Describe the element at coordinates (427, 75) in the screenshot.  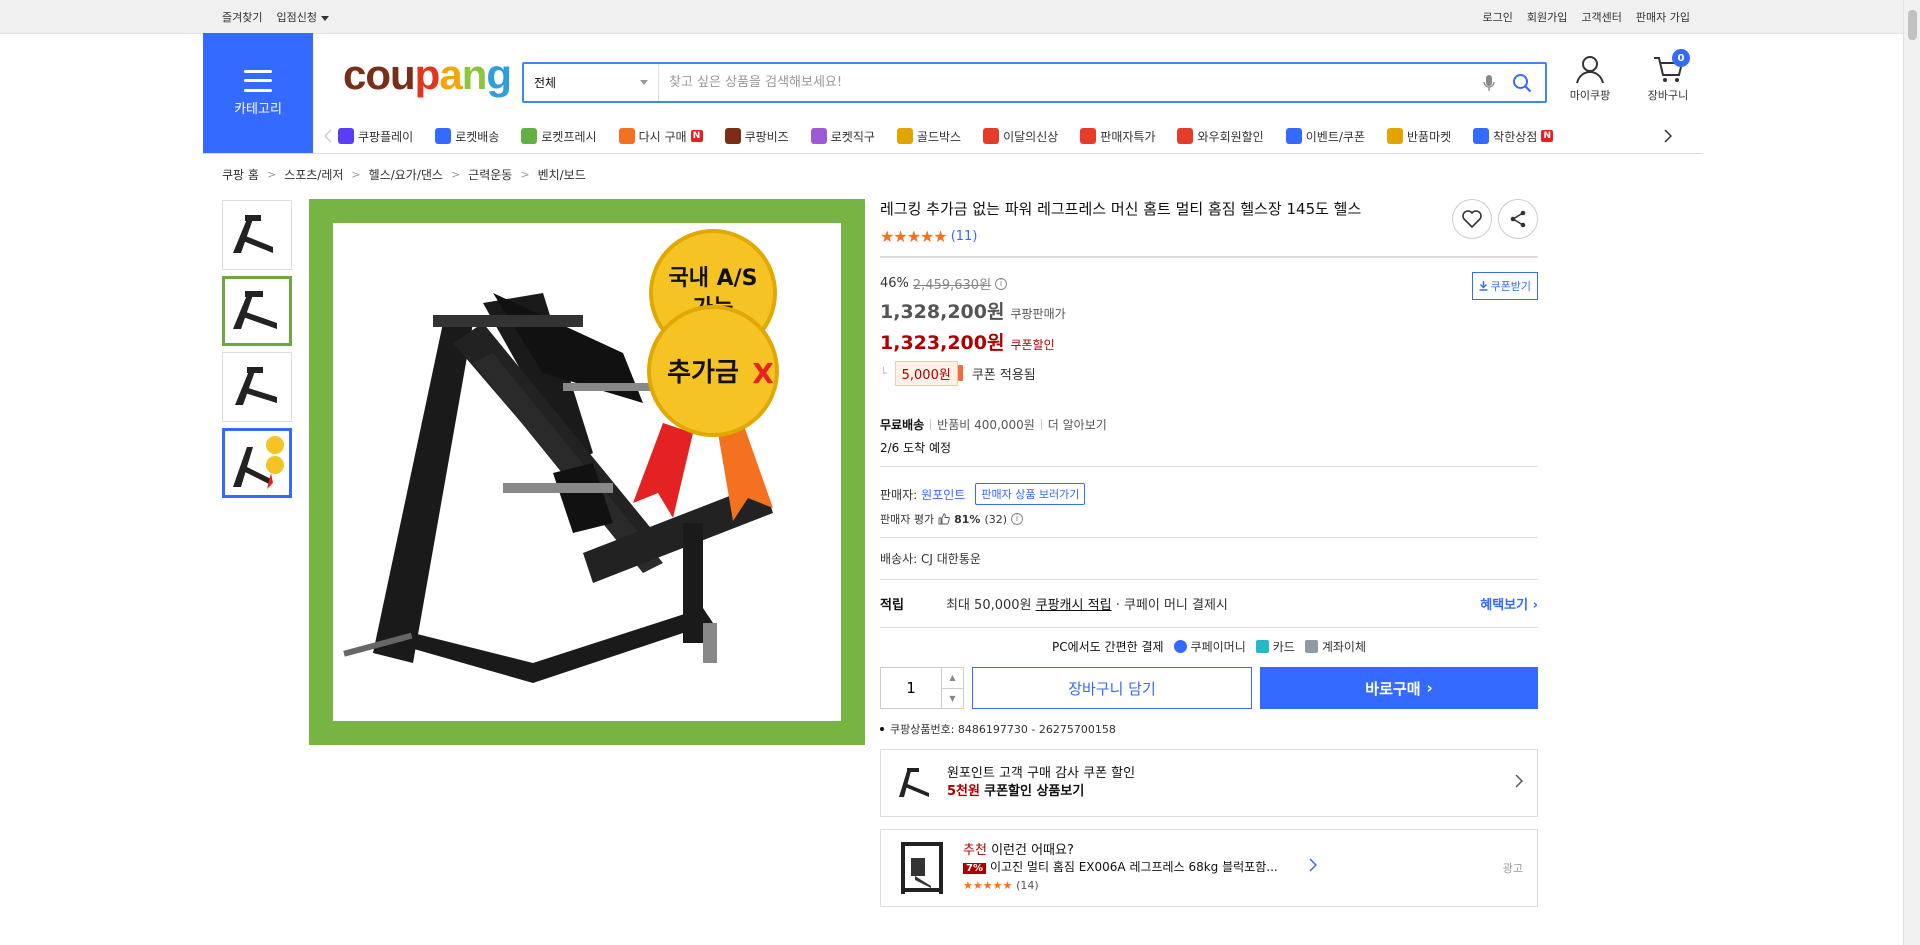
I see `coupang-logo: coupang` at that location.